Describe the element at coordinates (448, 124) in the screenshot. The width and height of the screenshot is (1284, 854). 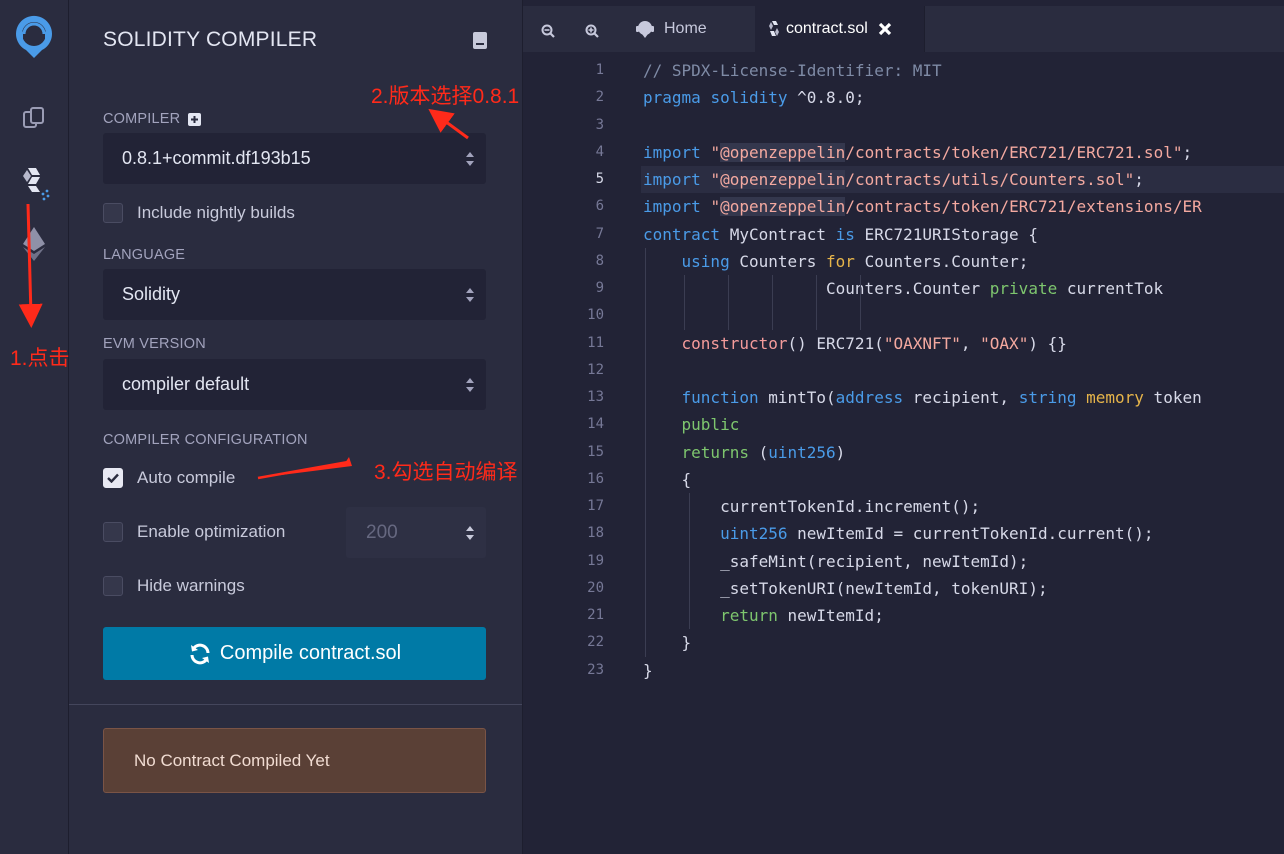
I see `arrow-step2` at that location.